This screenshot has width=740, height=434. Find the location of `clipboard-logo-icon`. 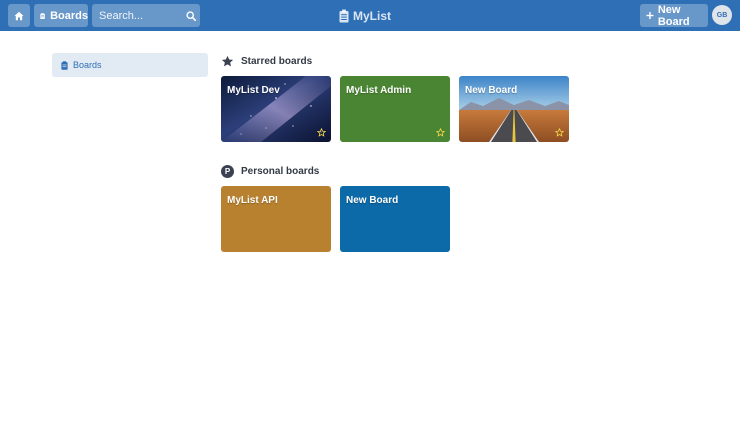

clipboard-logo-icon is located at coordinates (344, 15).